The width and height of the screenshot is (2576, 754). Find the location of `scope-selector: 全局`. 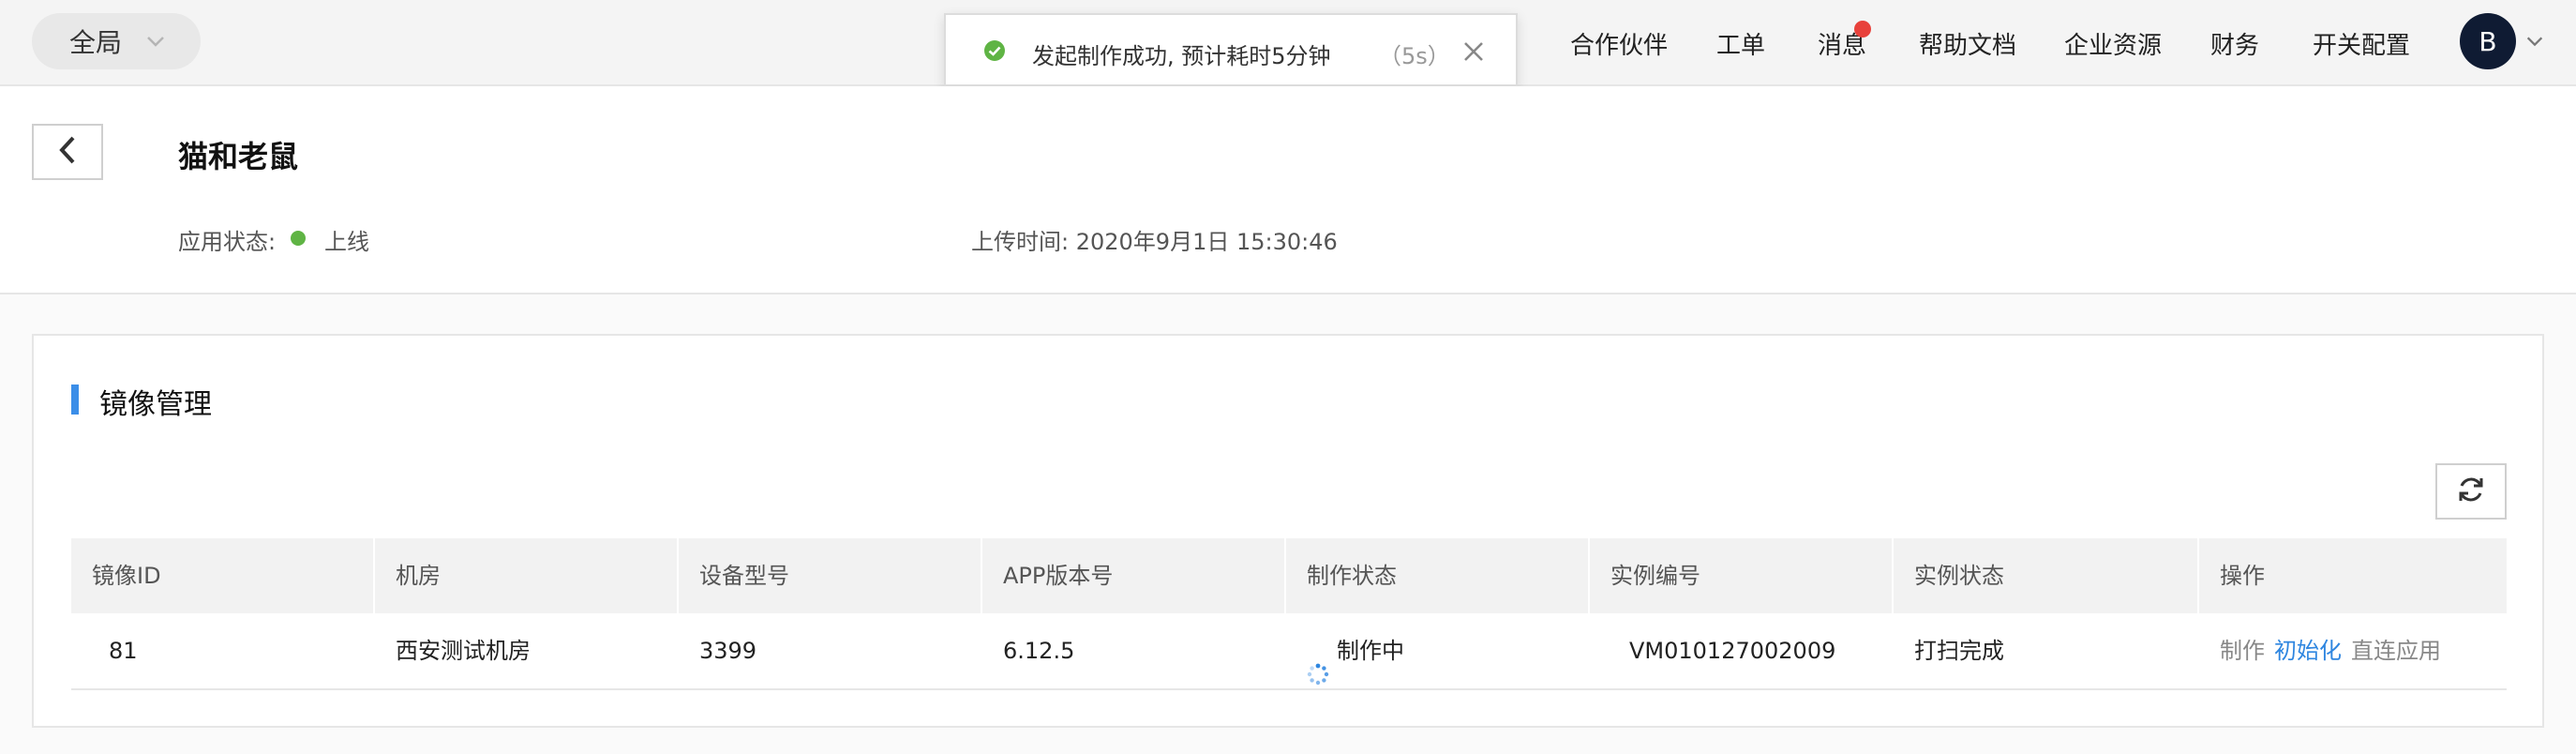

scope-selector: 全局 is located at coordinates (117, 41).